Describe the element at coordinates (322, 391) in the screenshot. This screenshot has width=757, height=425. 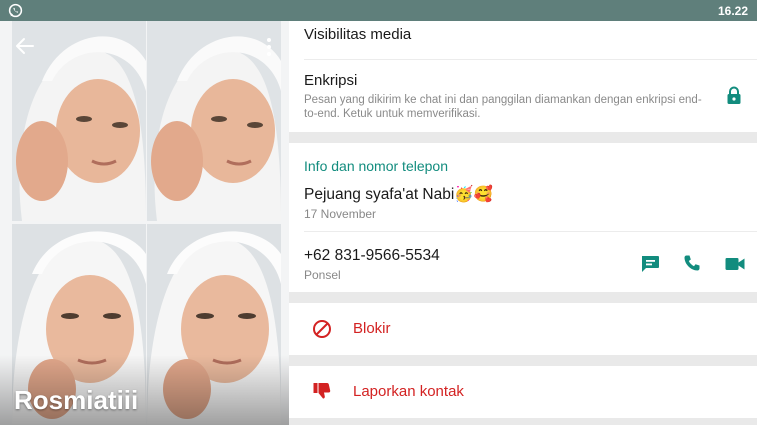
I see `thumbs-down-icon` at that location.